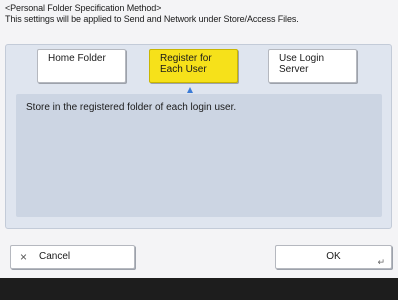  Describe the element at coordinates (186, 58) in the screenshot. I see `register-label-line1: Register for` at that location.